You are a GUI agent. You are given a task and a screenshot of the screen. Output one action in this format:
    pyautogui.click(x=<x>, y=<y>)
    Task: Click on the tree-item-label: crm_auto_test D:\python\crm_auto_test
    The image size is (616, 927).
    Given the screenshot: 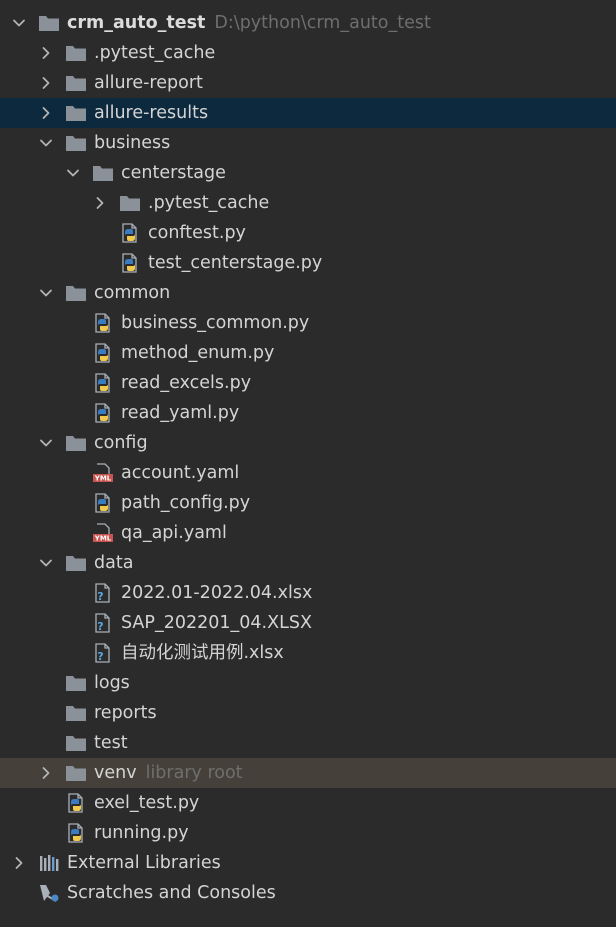 What is the action you would take?
    pyautogui.click(x=249, y=23)
    